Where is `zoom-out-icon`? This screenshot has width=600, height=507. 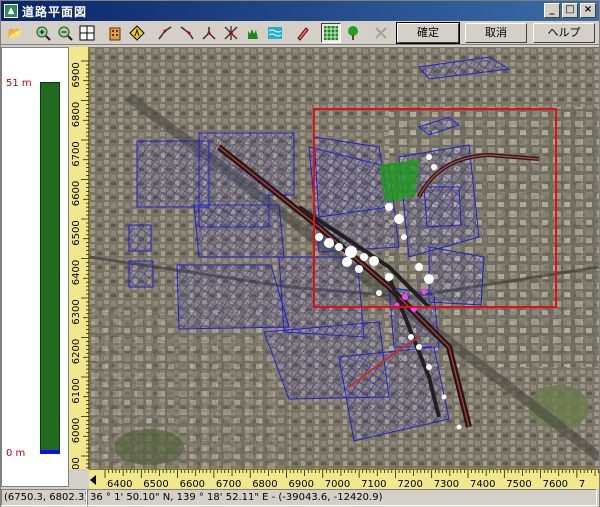
zoom-out-icon is located at coordinates (65, 33).